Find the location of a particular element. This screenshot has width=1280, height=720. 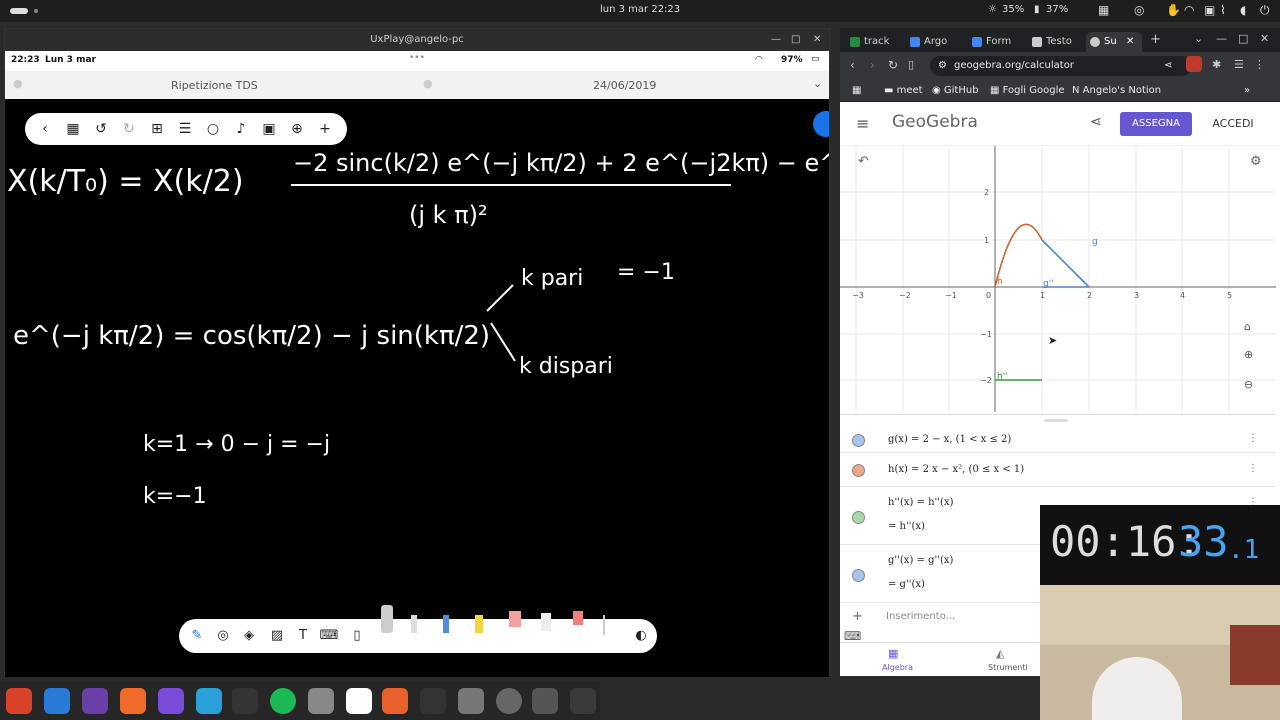

menu-icon: ⋮ is located at coordinates (1259, 64).